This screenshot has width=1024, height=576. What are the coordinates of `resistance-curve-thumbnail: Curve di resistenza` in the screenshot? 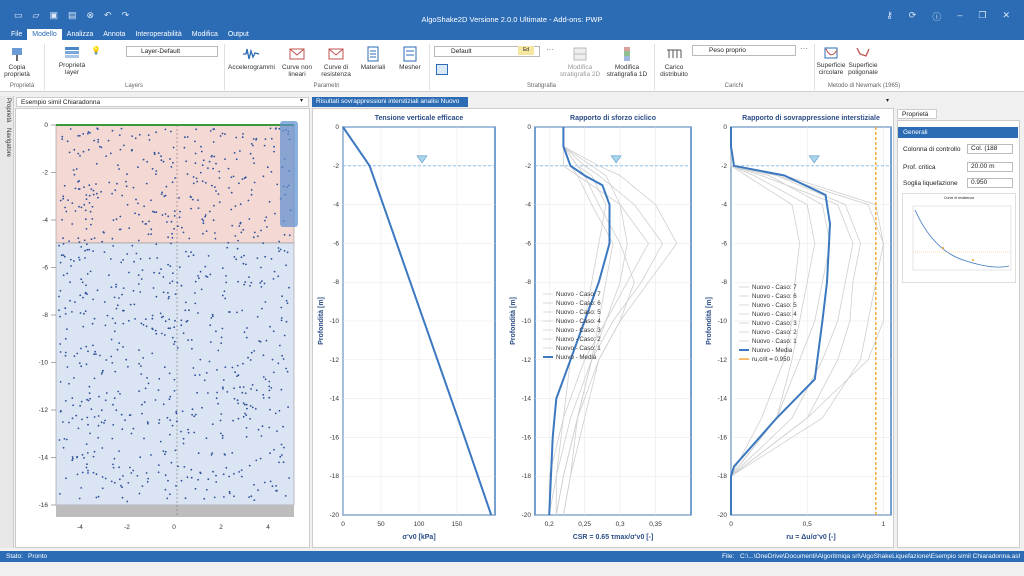 It's located at (959, 238).